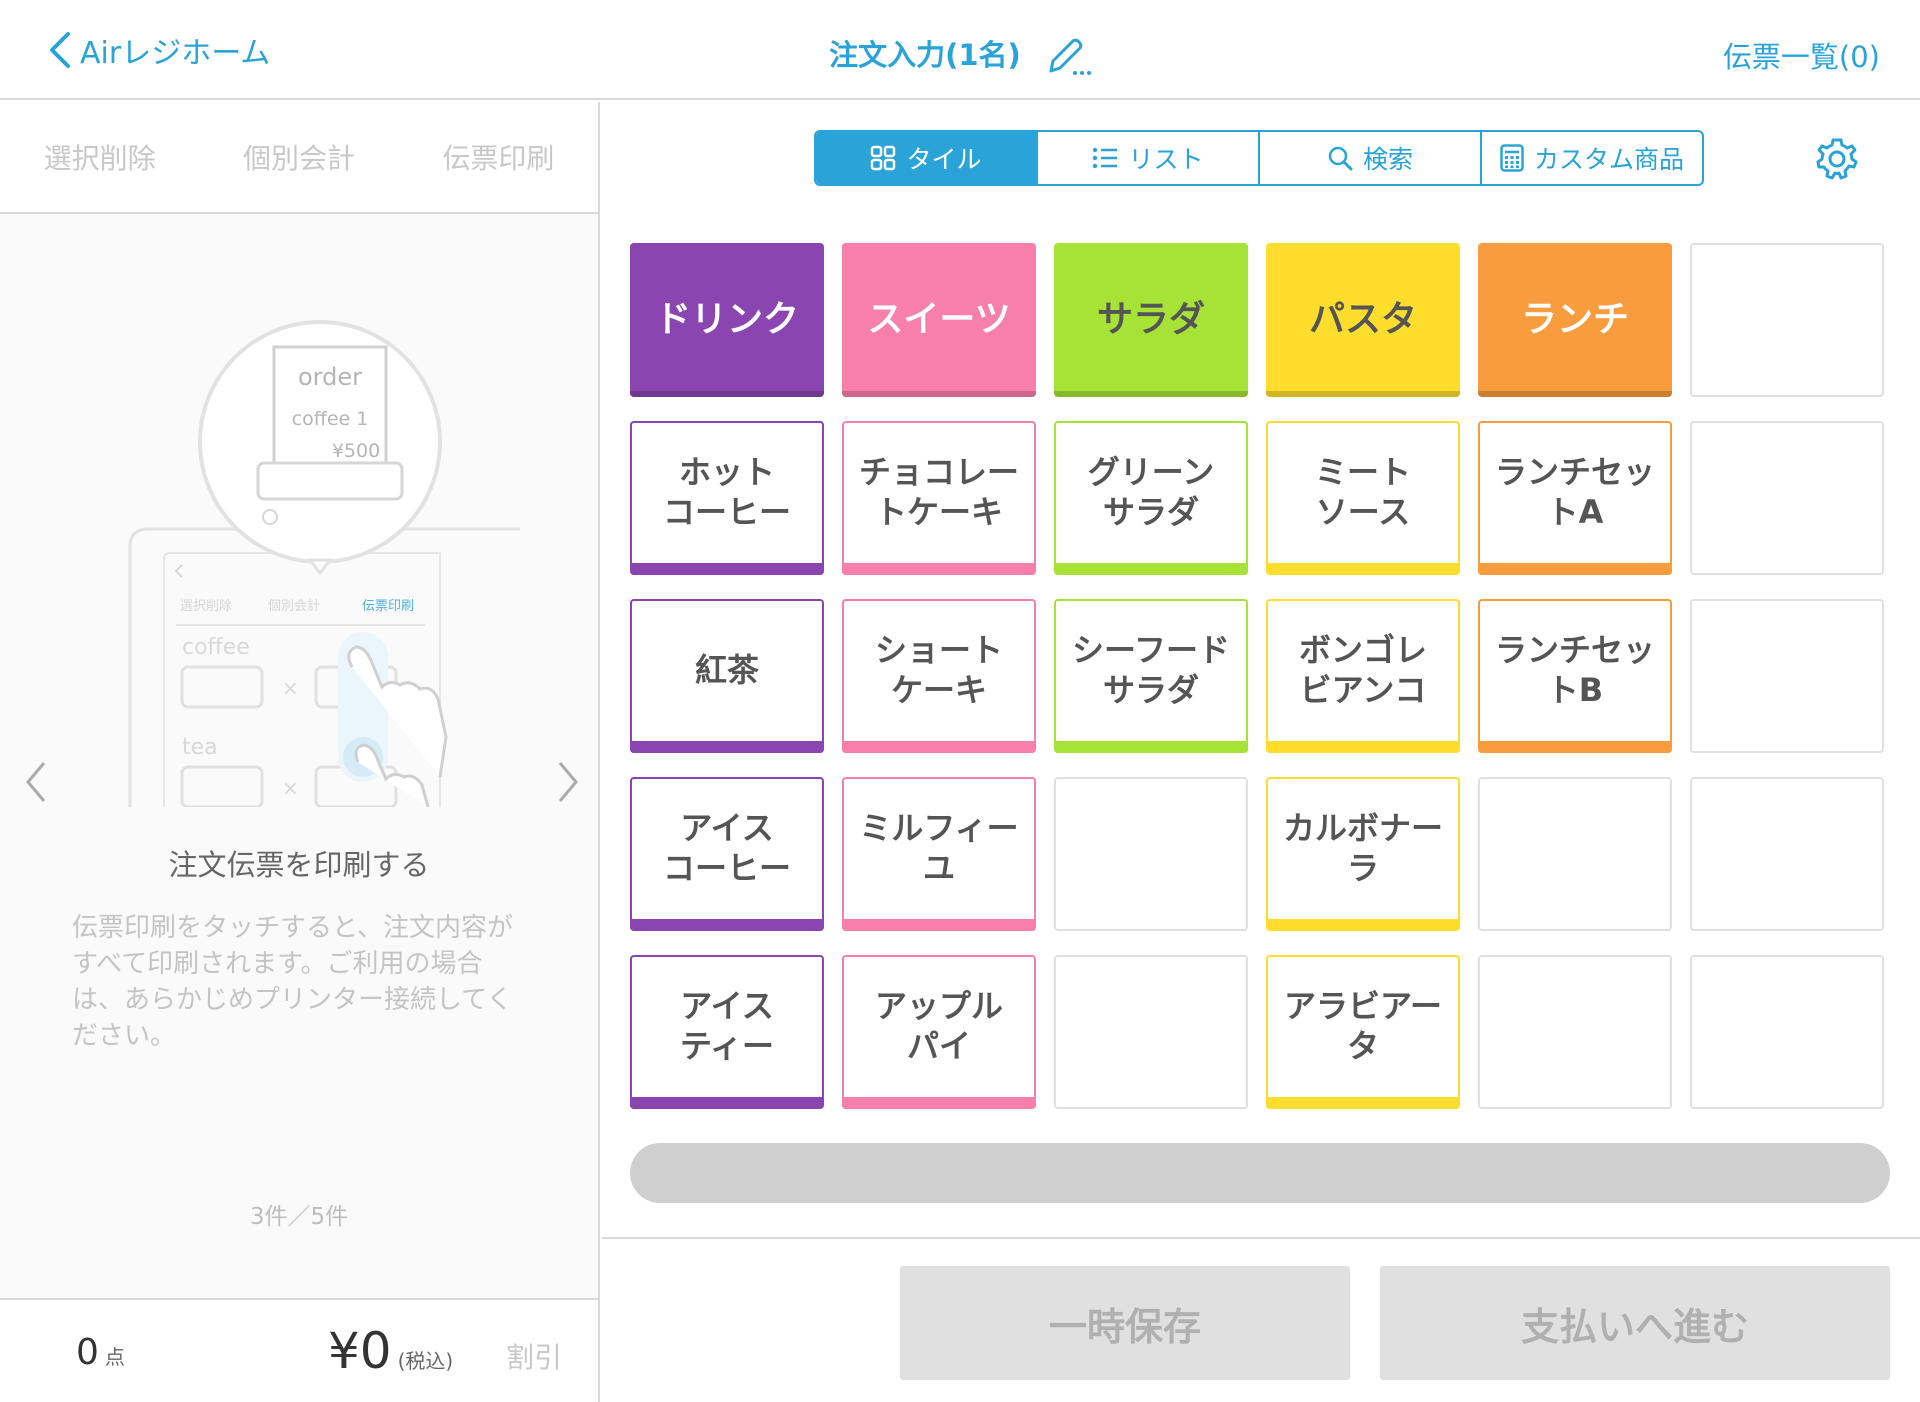  What do you see at coordinates (1260, 1173) in the screenshot?
I see `horizontal-scrollbar` at bounding box center [1260, 1173].